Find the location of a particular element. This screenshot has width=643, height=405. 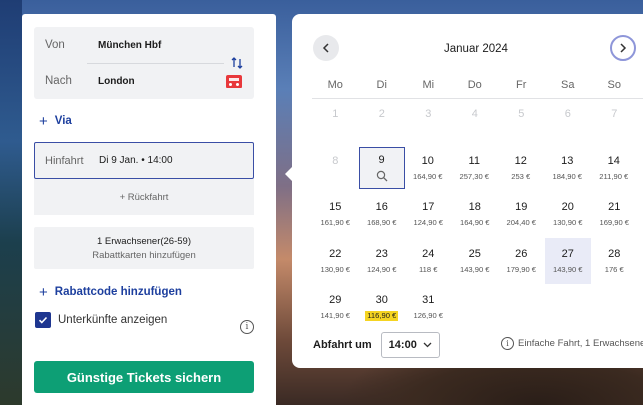

calendar-day-past: 7 is located at coordinates (614, 114).